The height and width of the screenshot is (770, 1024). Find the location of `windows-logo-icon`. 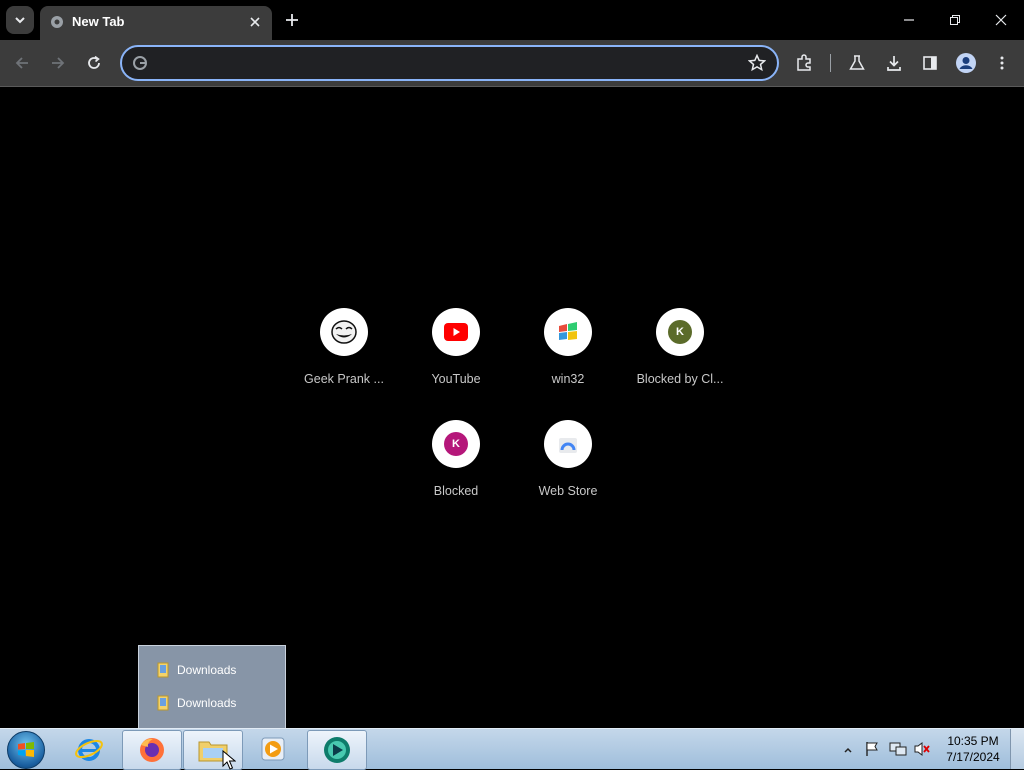

windows-logo-icon is located at coordinates (26, 749).